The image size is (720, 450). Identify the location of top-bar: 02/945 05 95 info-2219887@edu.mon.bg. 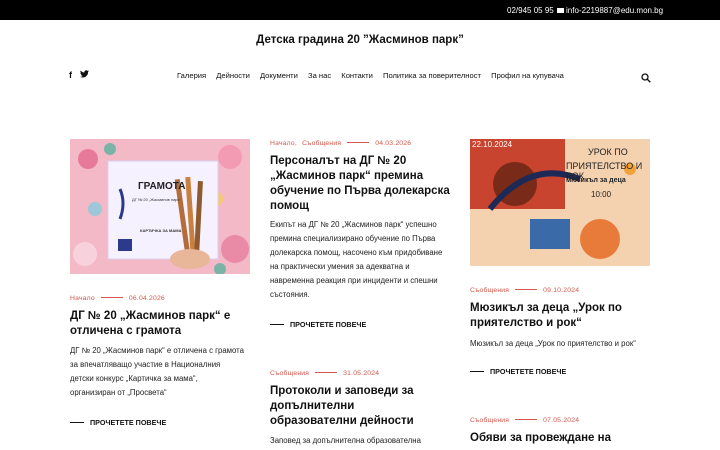
(360, 10).